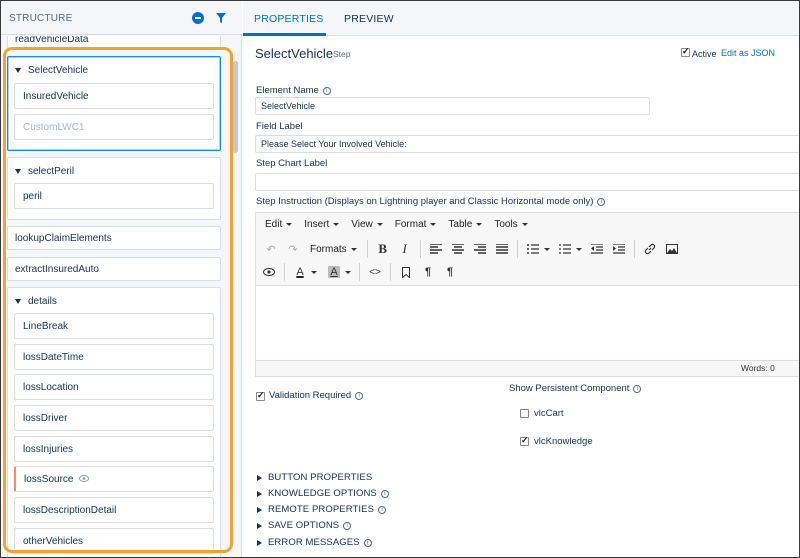 The width and height of the screenshot is (800, 558). What do you see at coordinates (44, 171) in the screenshot?
I see `group-header: selectPeril` at bounding box center [44, 171].